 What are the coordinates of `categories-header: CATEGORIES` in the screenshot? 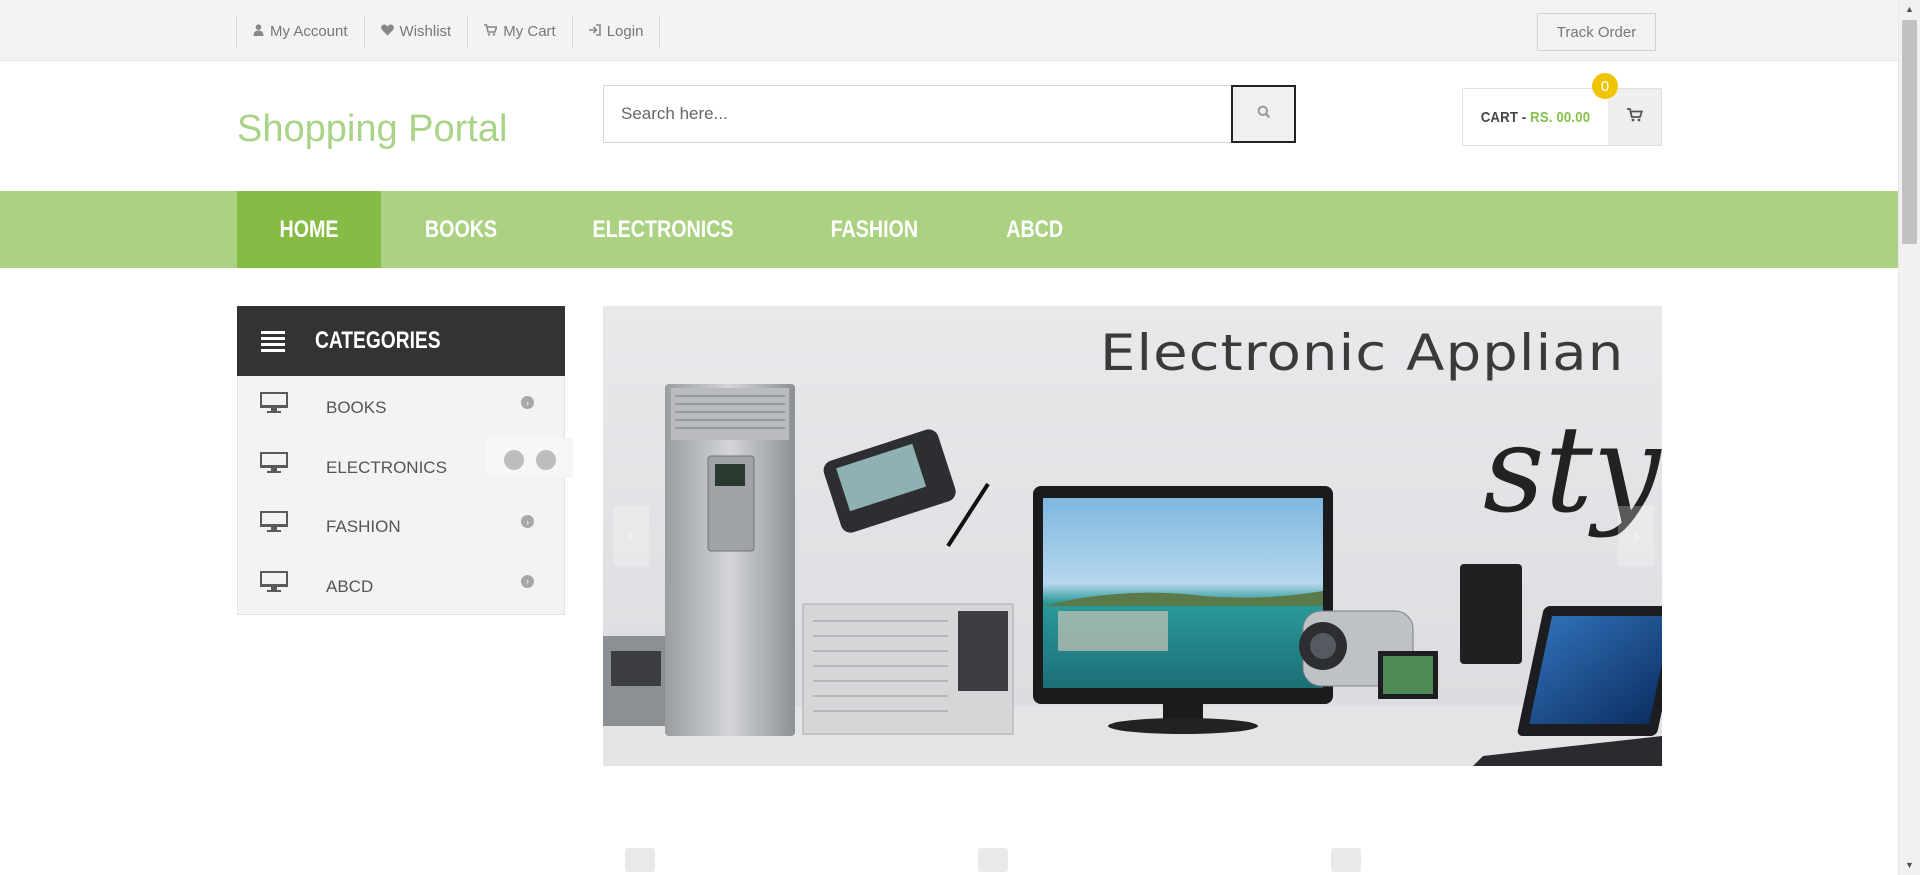 It's located at (401, 341).